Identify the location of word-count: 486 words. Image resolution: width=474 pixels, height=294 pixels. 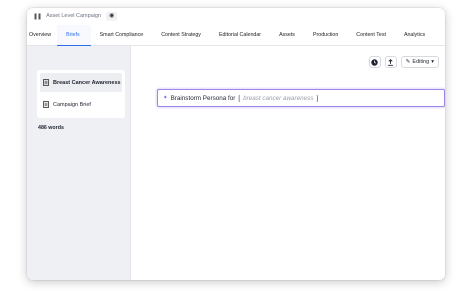
(51, 128).